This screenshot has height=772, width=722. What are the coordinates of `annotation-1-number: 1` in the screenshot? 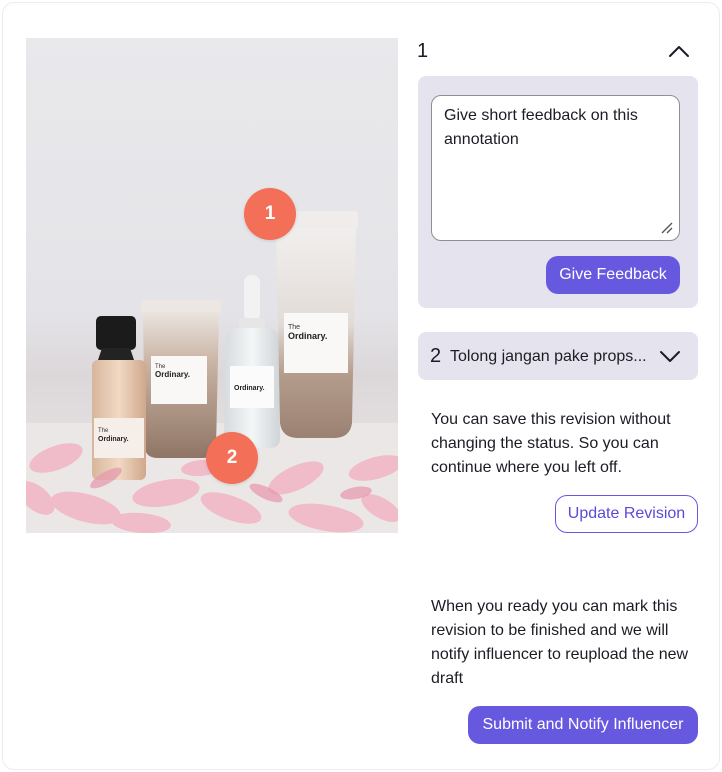 It's located at (423, 51).